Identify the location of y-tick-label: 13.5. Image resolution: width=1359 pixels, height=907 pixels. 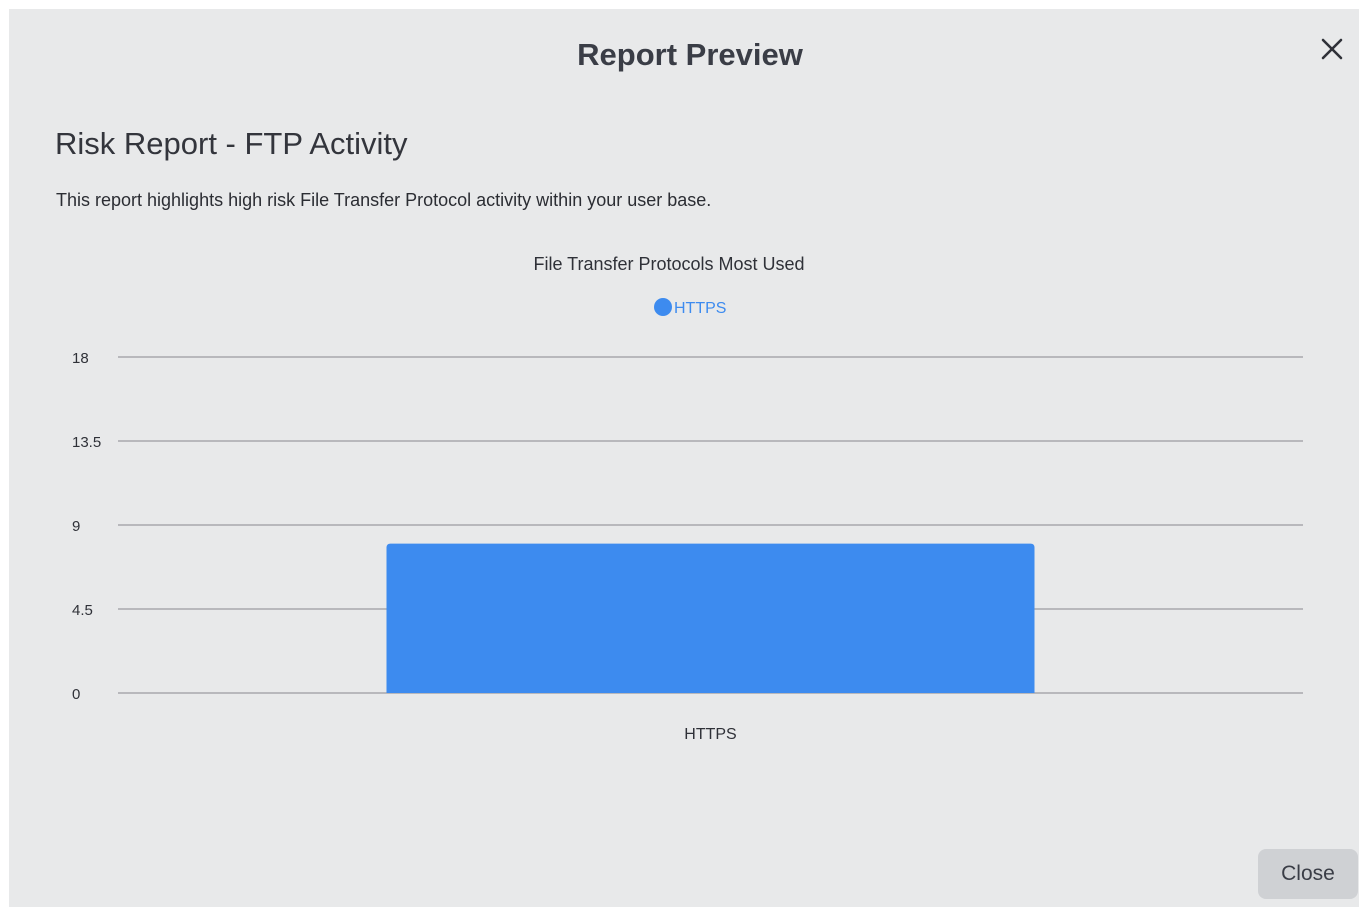
(86, 442).